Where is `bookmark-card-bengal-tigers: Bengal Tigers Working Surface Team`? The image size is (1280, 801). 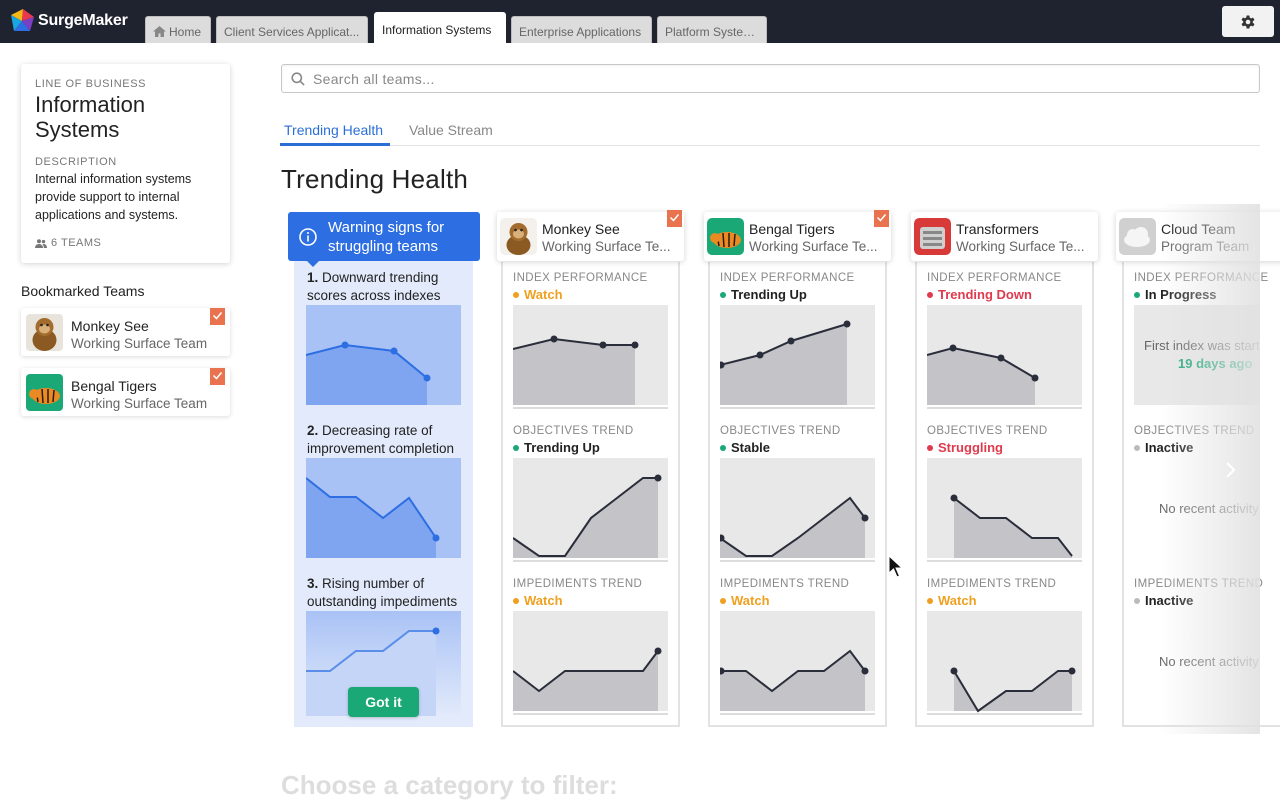
bookmark-card-bengal-tigers: Bengal Tigers Working Surface Team is located at coordinates (125, 392).